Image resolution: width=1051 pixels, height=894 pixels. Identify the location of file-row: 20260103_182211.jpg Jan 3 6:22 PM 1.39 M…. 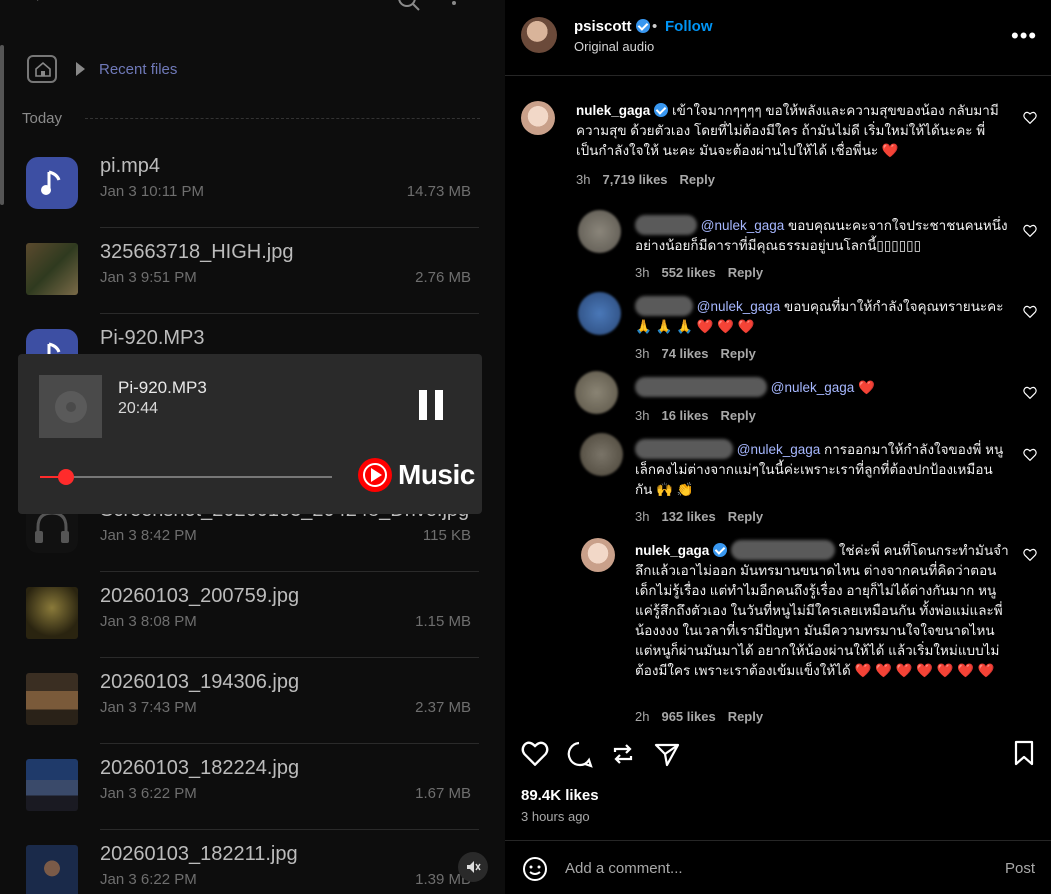
(252, 862).